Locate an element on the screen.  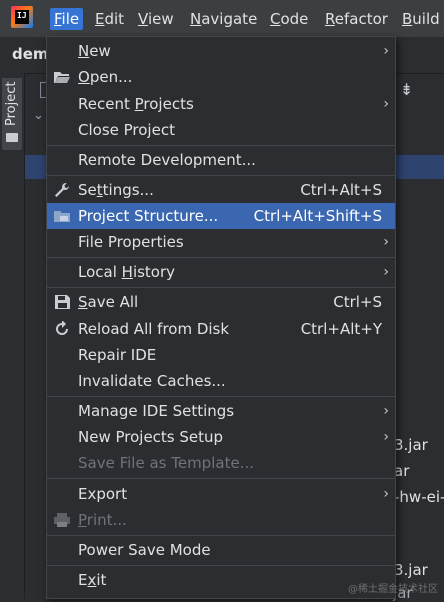
menu-item-local-history: Local History › is located at coordinates (221, 272).